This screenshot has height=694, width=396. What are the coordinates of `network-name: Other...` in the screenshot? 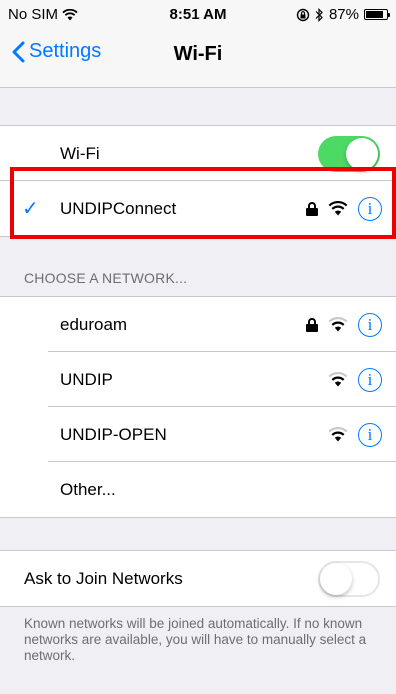 It's located at (88, 489).